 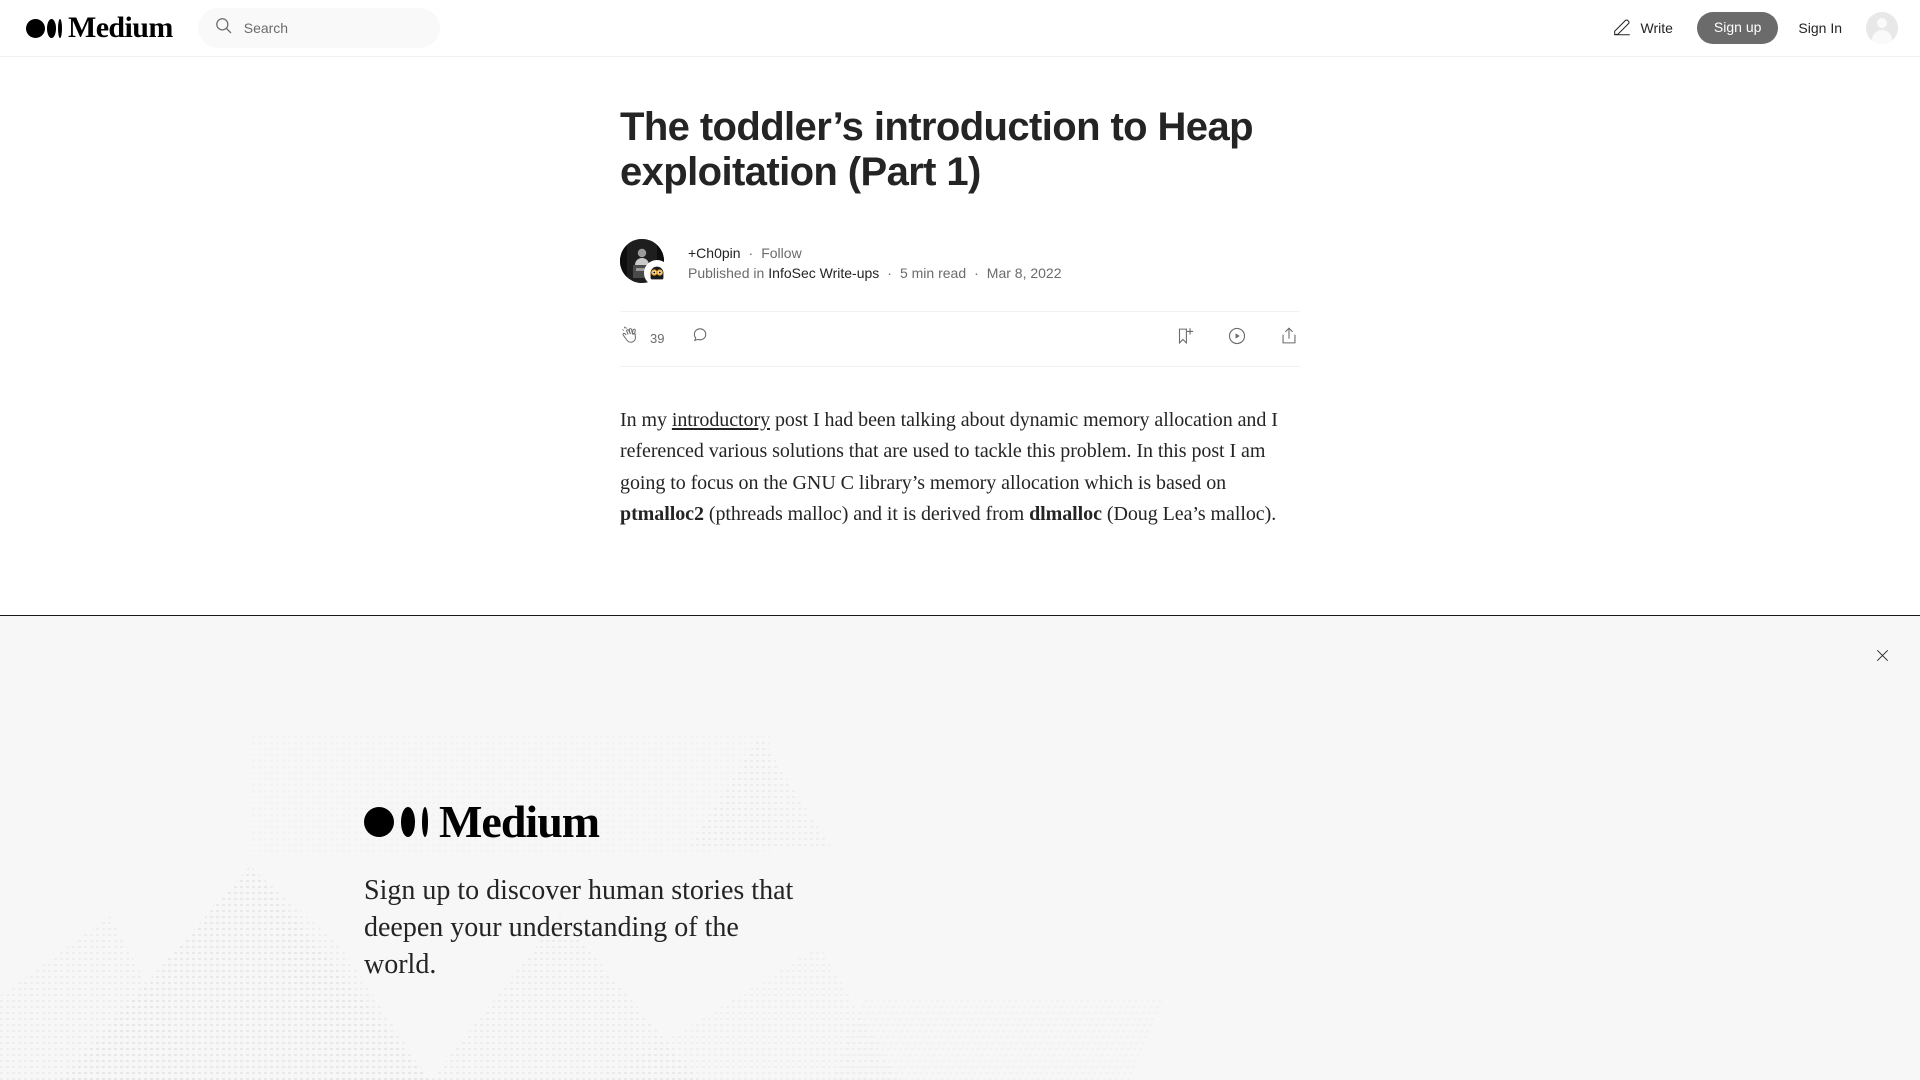 I want to click on follow-link: Follow, so click(x=781, y=253).